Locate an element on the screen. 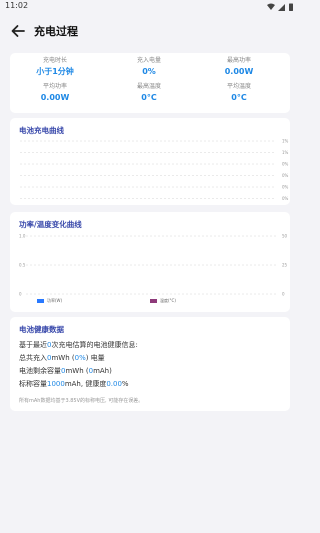 The width and height of the screenshot is (320, 533). battery-charge-chart: 1% 1% 0% 0% 0% 0% is located at coordinates (154, 170).